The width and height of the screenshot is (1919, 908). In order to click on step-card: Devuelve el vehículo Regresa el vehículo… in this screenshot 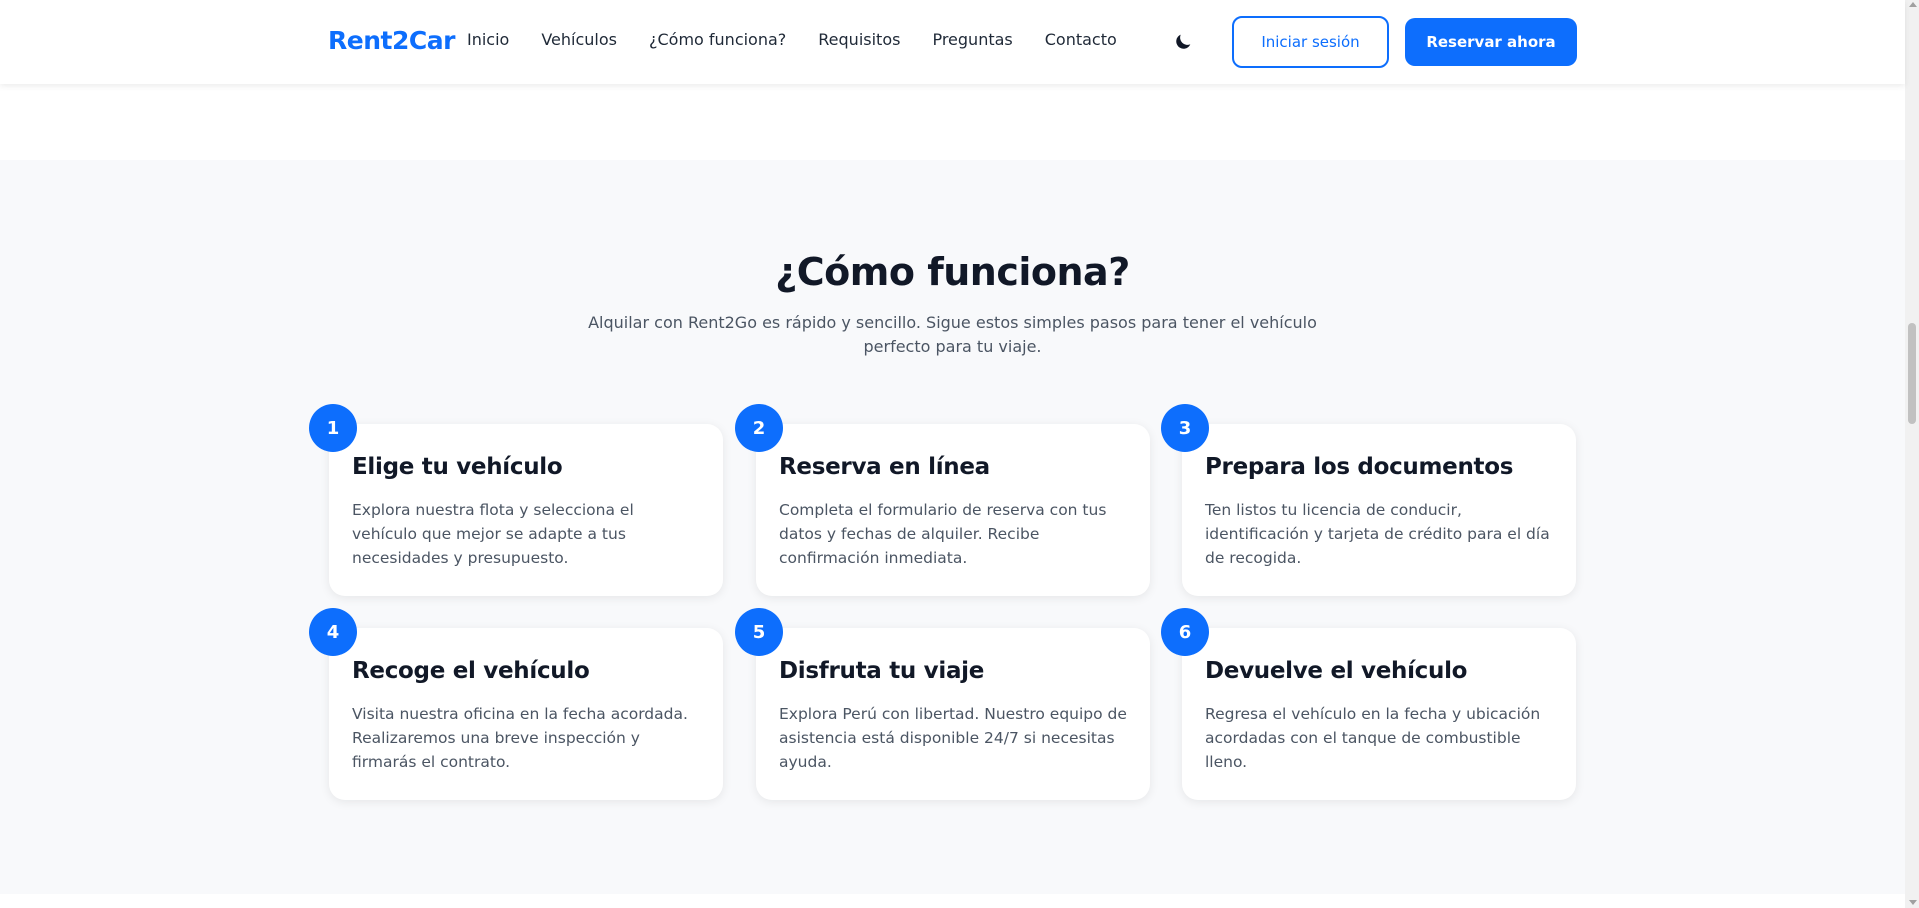, I will do `click(1379, 714)`.